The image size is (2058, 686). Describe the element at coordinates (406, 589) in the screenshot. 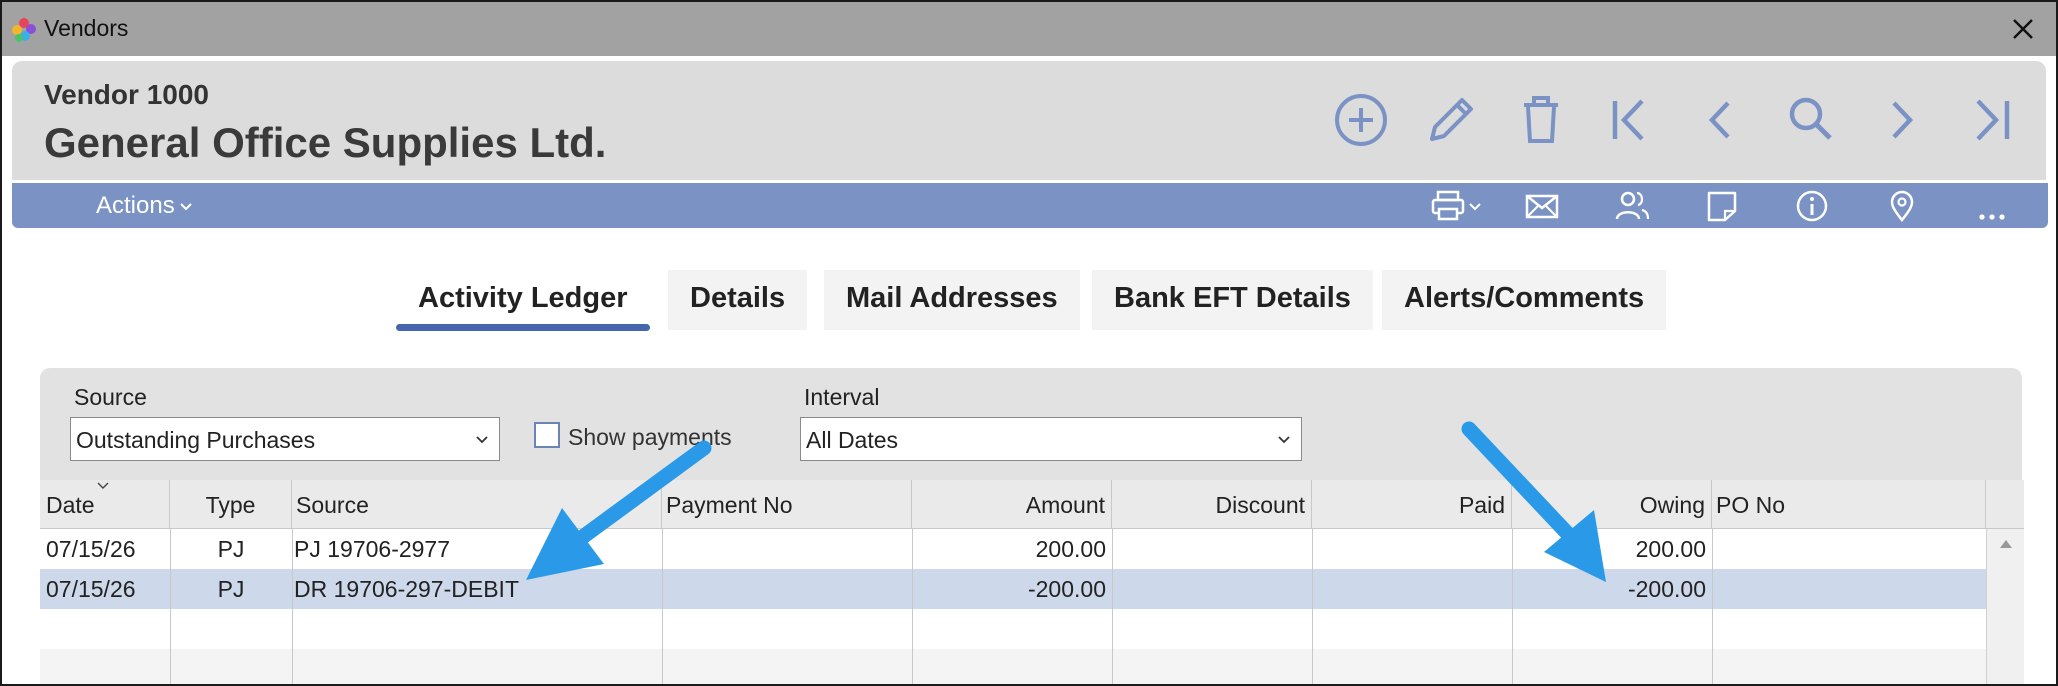

I see `cell-source: DR 19706-297-DEBIT` at that location.